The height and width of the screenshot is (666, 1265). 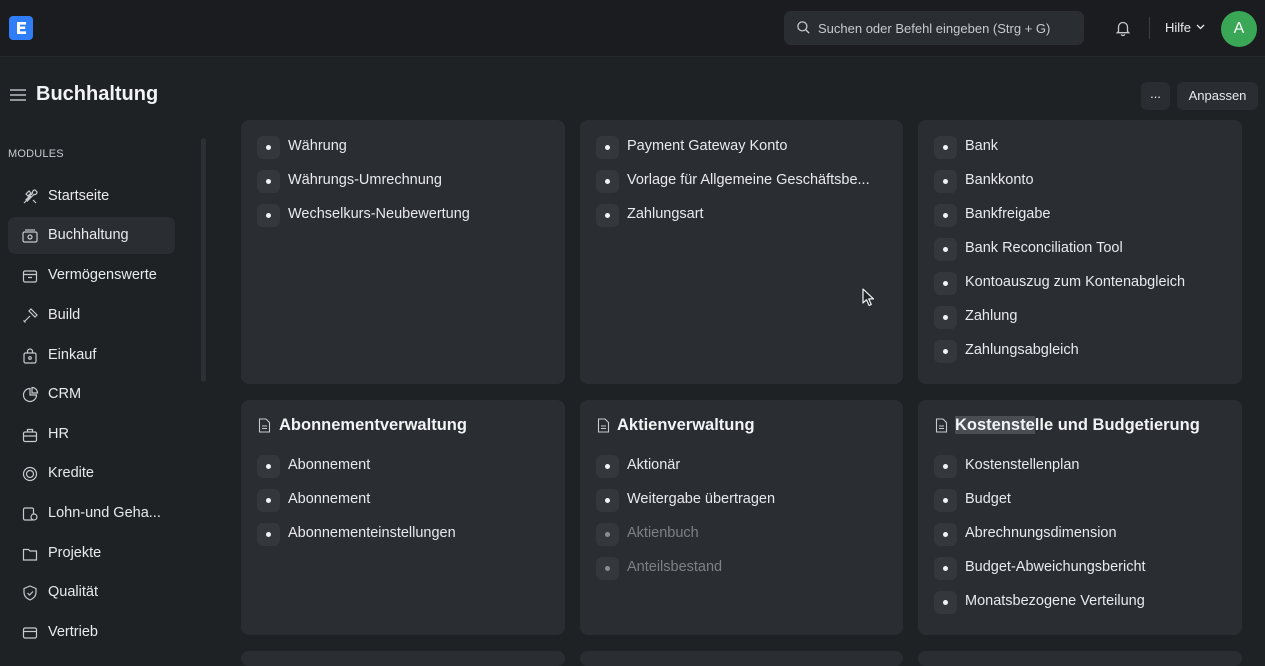 What do you see at coordinates (632, 28) in the screenshot?
I see `top-navbar: Hilfe A` at bounding box center [632, 28].